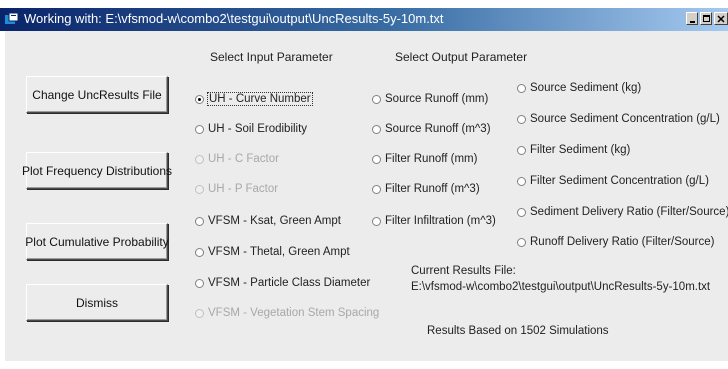  I want to click on radio-label: Filter Sediment Concentration (g/L), so click(619, 181).